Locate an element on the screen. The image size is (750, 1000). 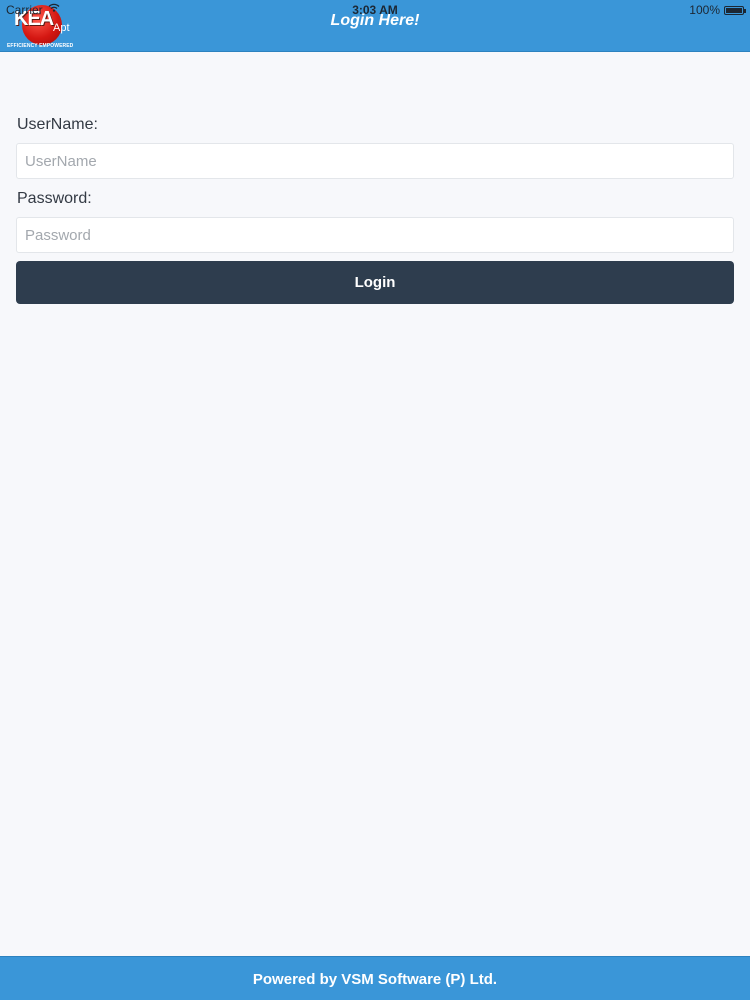
footer: Powered by VSM Software (P) Ltd. is located at coordinates (375, 978).